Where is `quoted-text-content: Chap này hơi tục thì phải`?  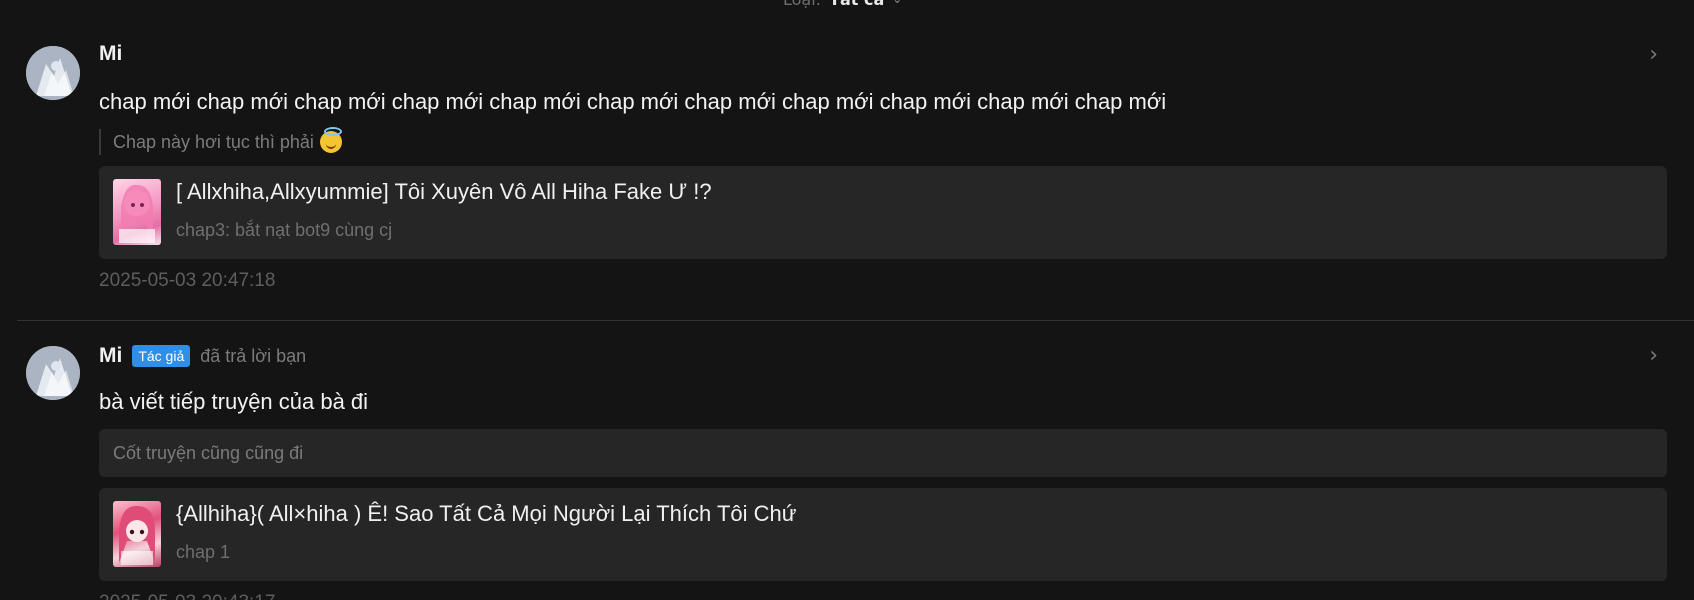 quoted-text-content: Chap này hơi tục thì phải is located at coordinates (213, 141).